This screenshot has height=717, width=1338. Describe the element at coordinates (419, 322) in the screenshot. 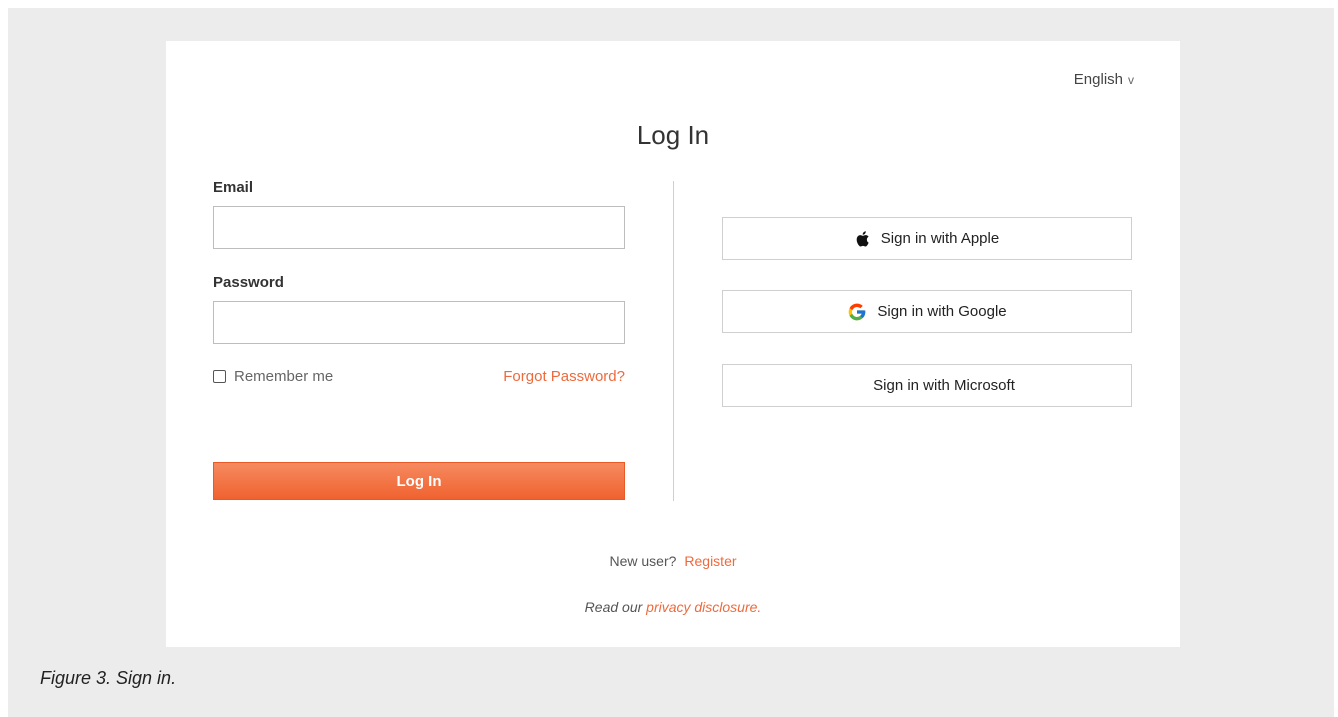

I see `password-field` at that location.